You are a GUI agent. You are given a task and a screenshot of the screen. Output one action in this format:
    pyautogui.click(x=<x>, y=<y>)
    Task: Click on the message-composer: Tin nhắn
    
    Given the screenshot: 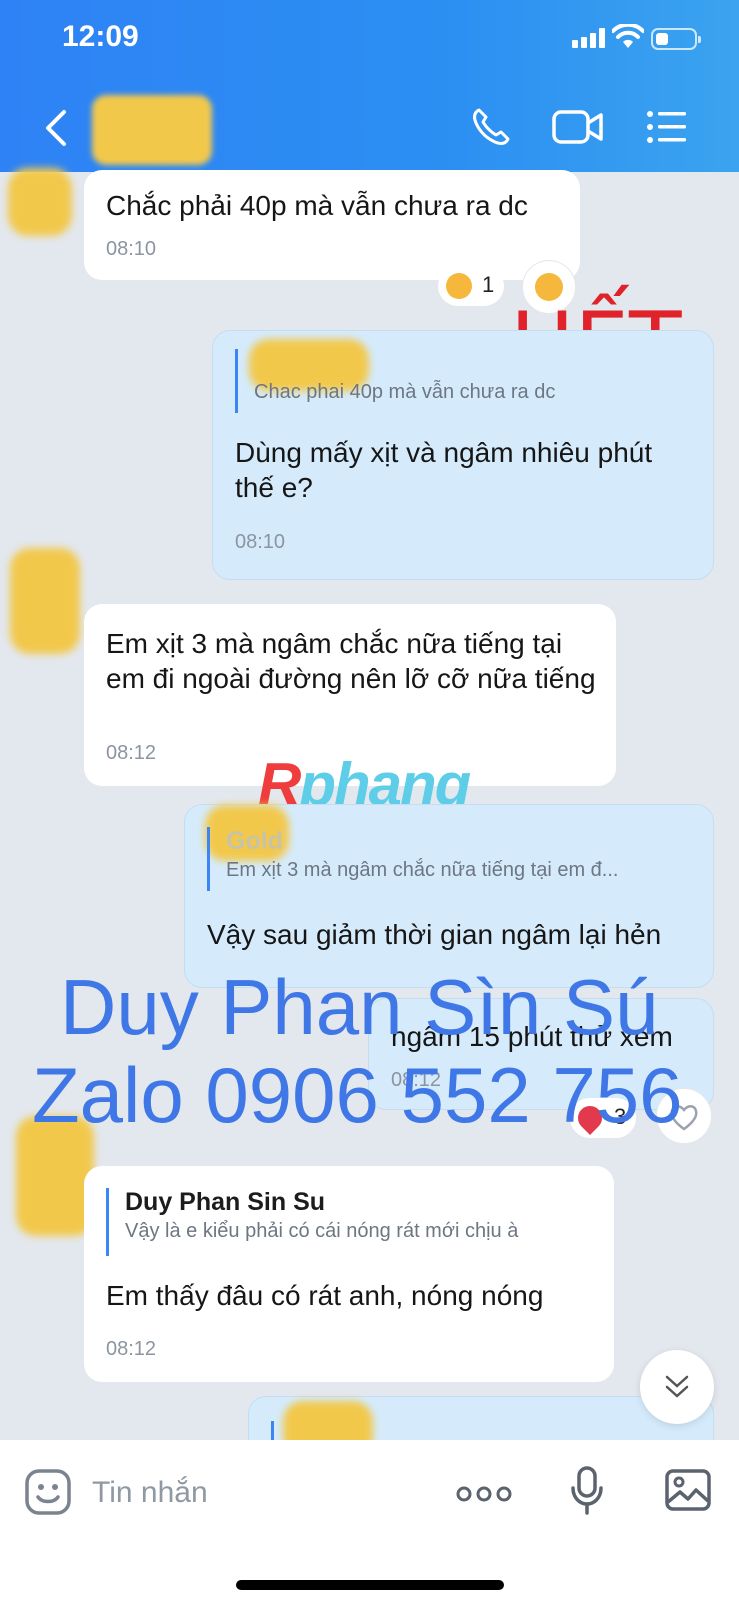 What is the action you would take?
    pyautogui.click(x=369, y=1520)
    